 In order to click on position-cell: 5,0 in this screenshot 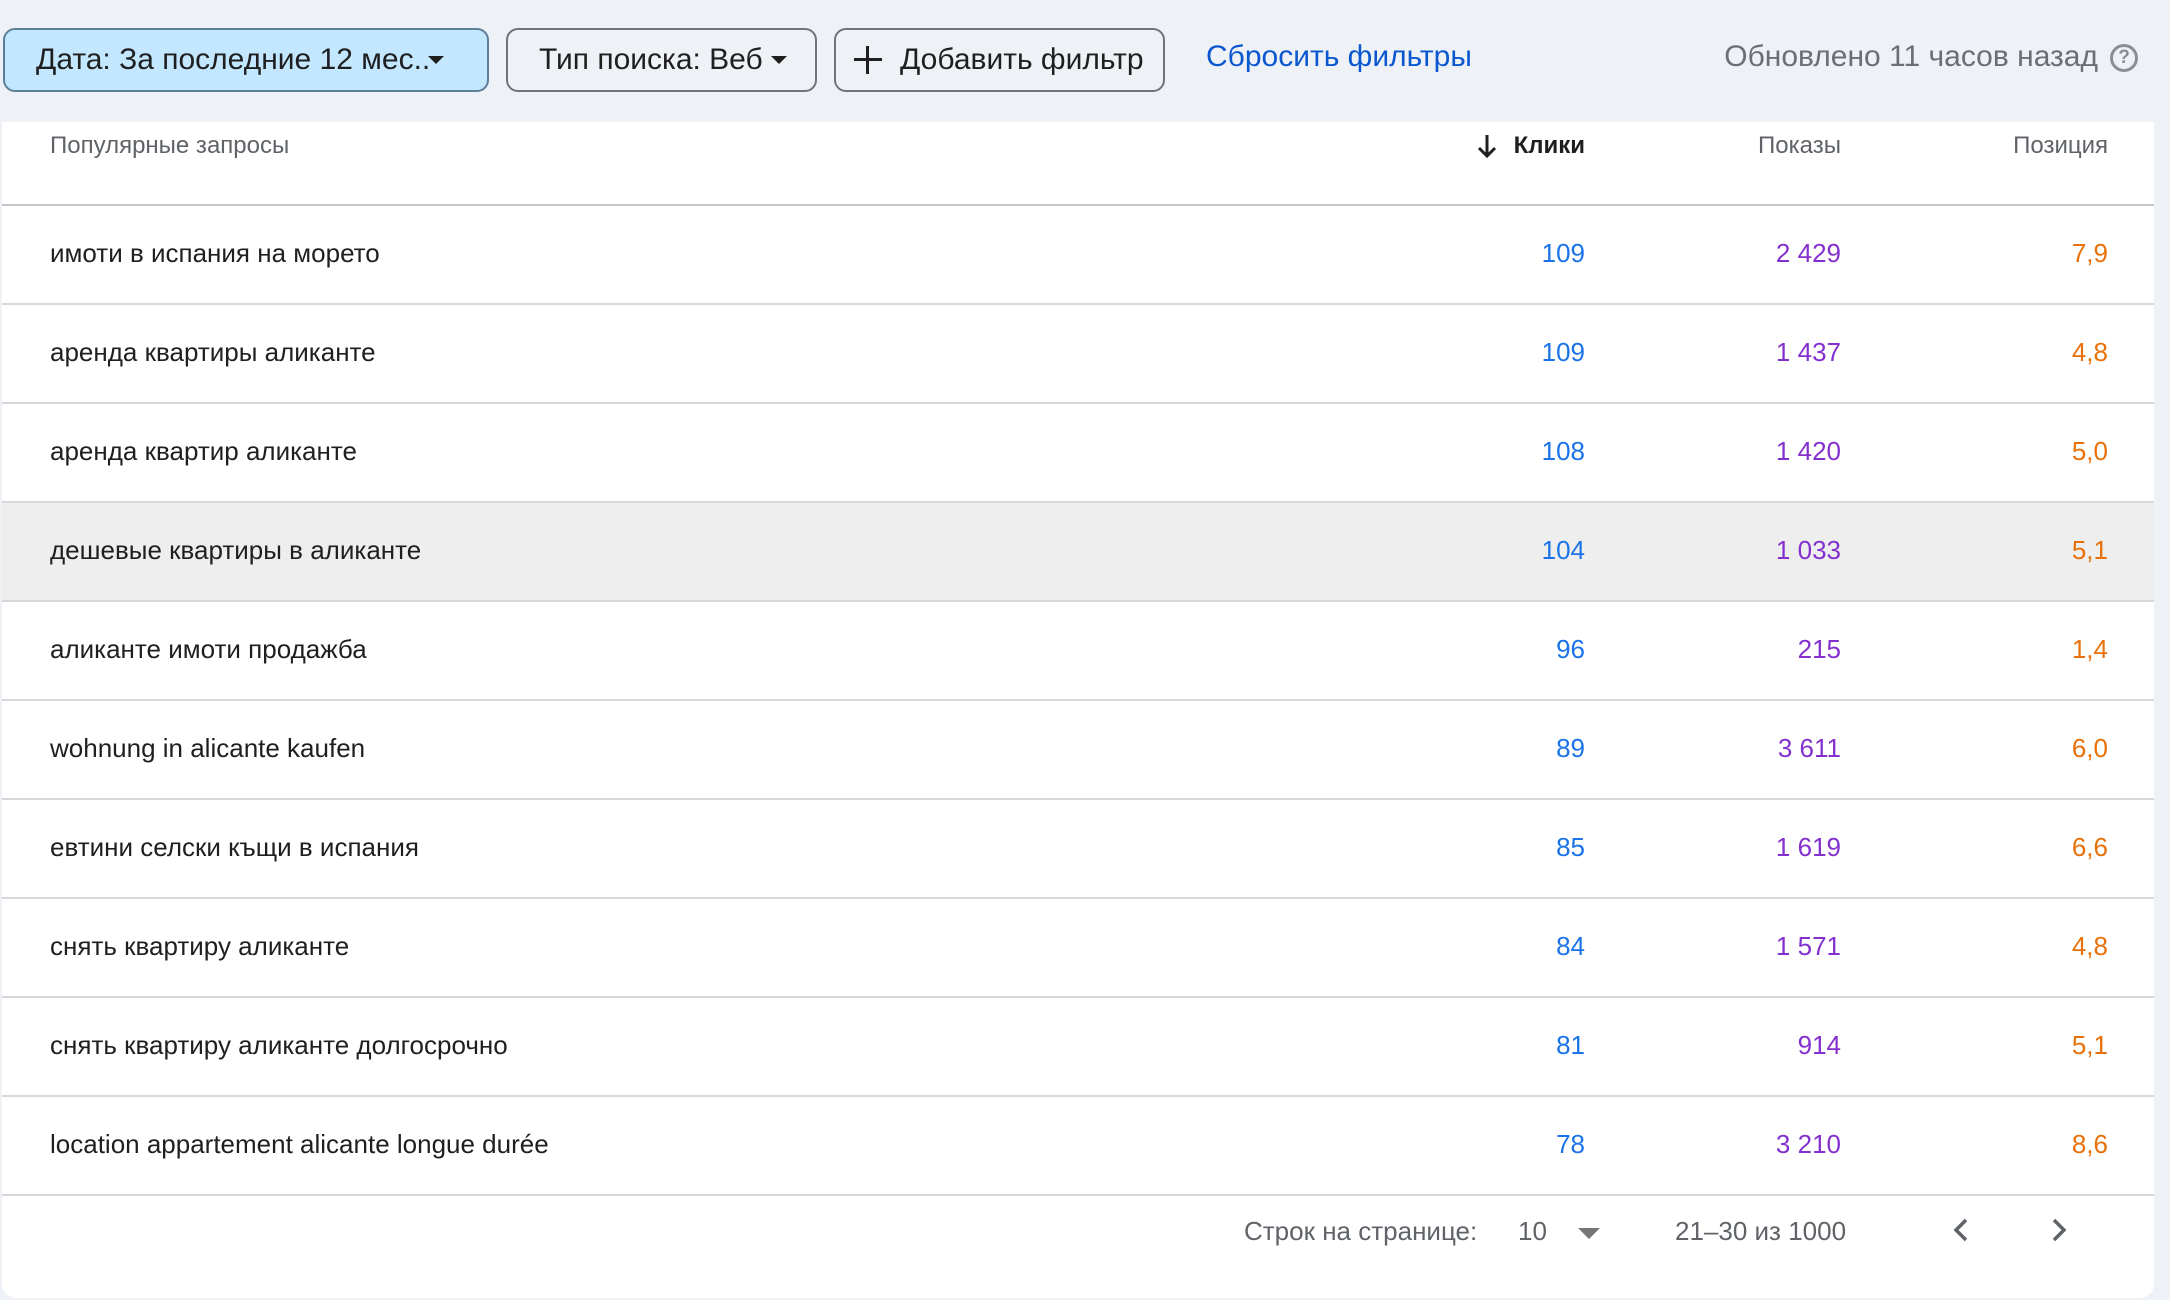, I will do `click(2089, 451)`.